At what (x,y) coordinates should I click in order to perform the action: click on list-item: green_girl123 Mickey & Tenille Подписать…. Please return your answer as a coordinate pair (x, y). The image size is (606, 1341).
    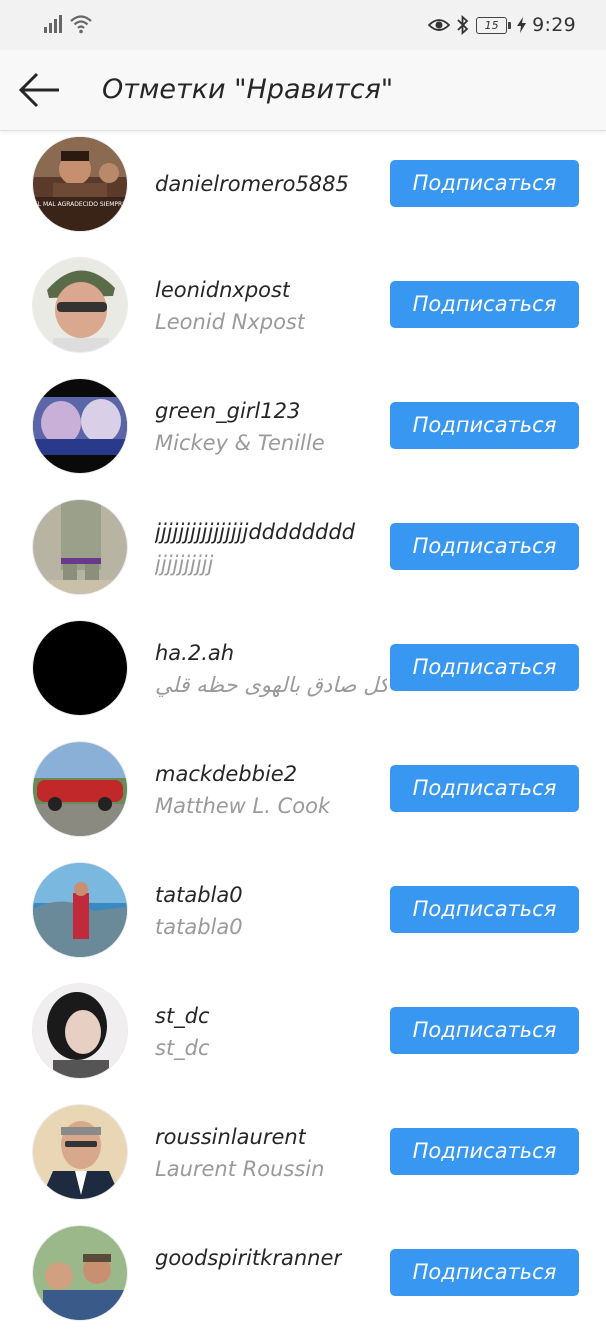
    Looking at the image, I should click on (303, 433).